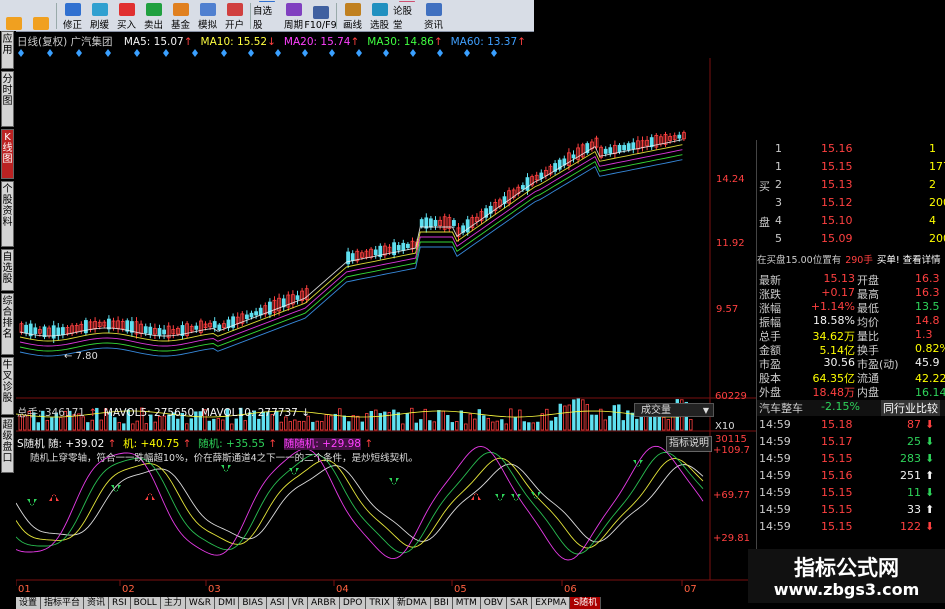  What do you see at coordinates (324, 603) in the screenshot?
I see `indicator-tab-11: ARBR` at bounding box center [324, 603].